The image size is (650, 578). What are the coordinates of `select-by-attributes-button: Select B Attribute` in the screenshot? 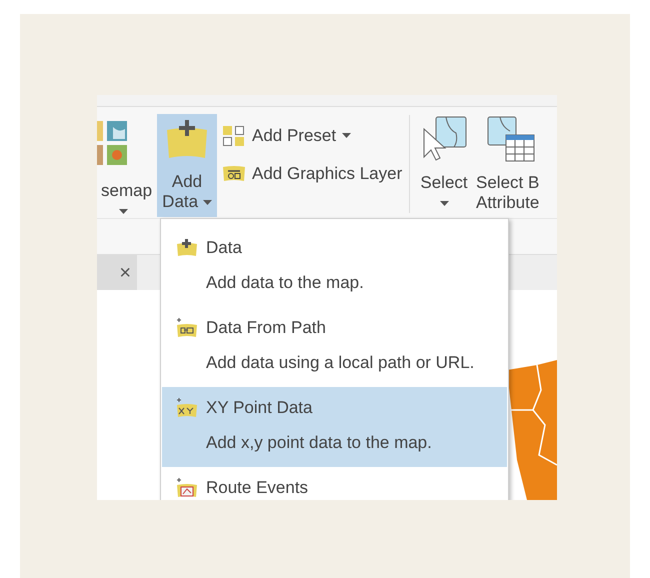 It's located at (508, 165).